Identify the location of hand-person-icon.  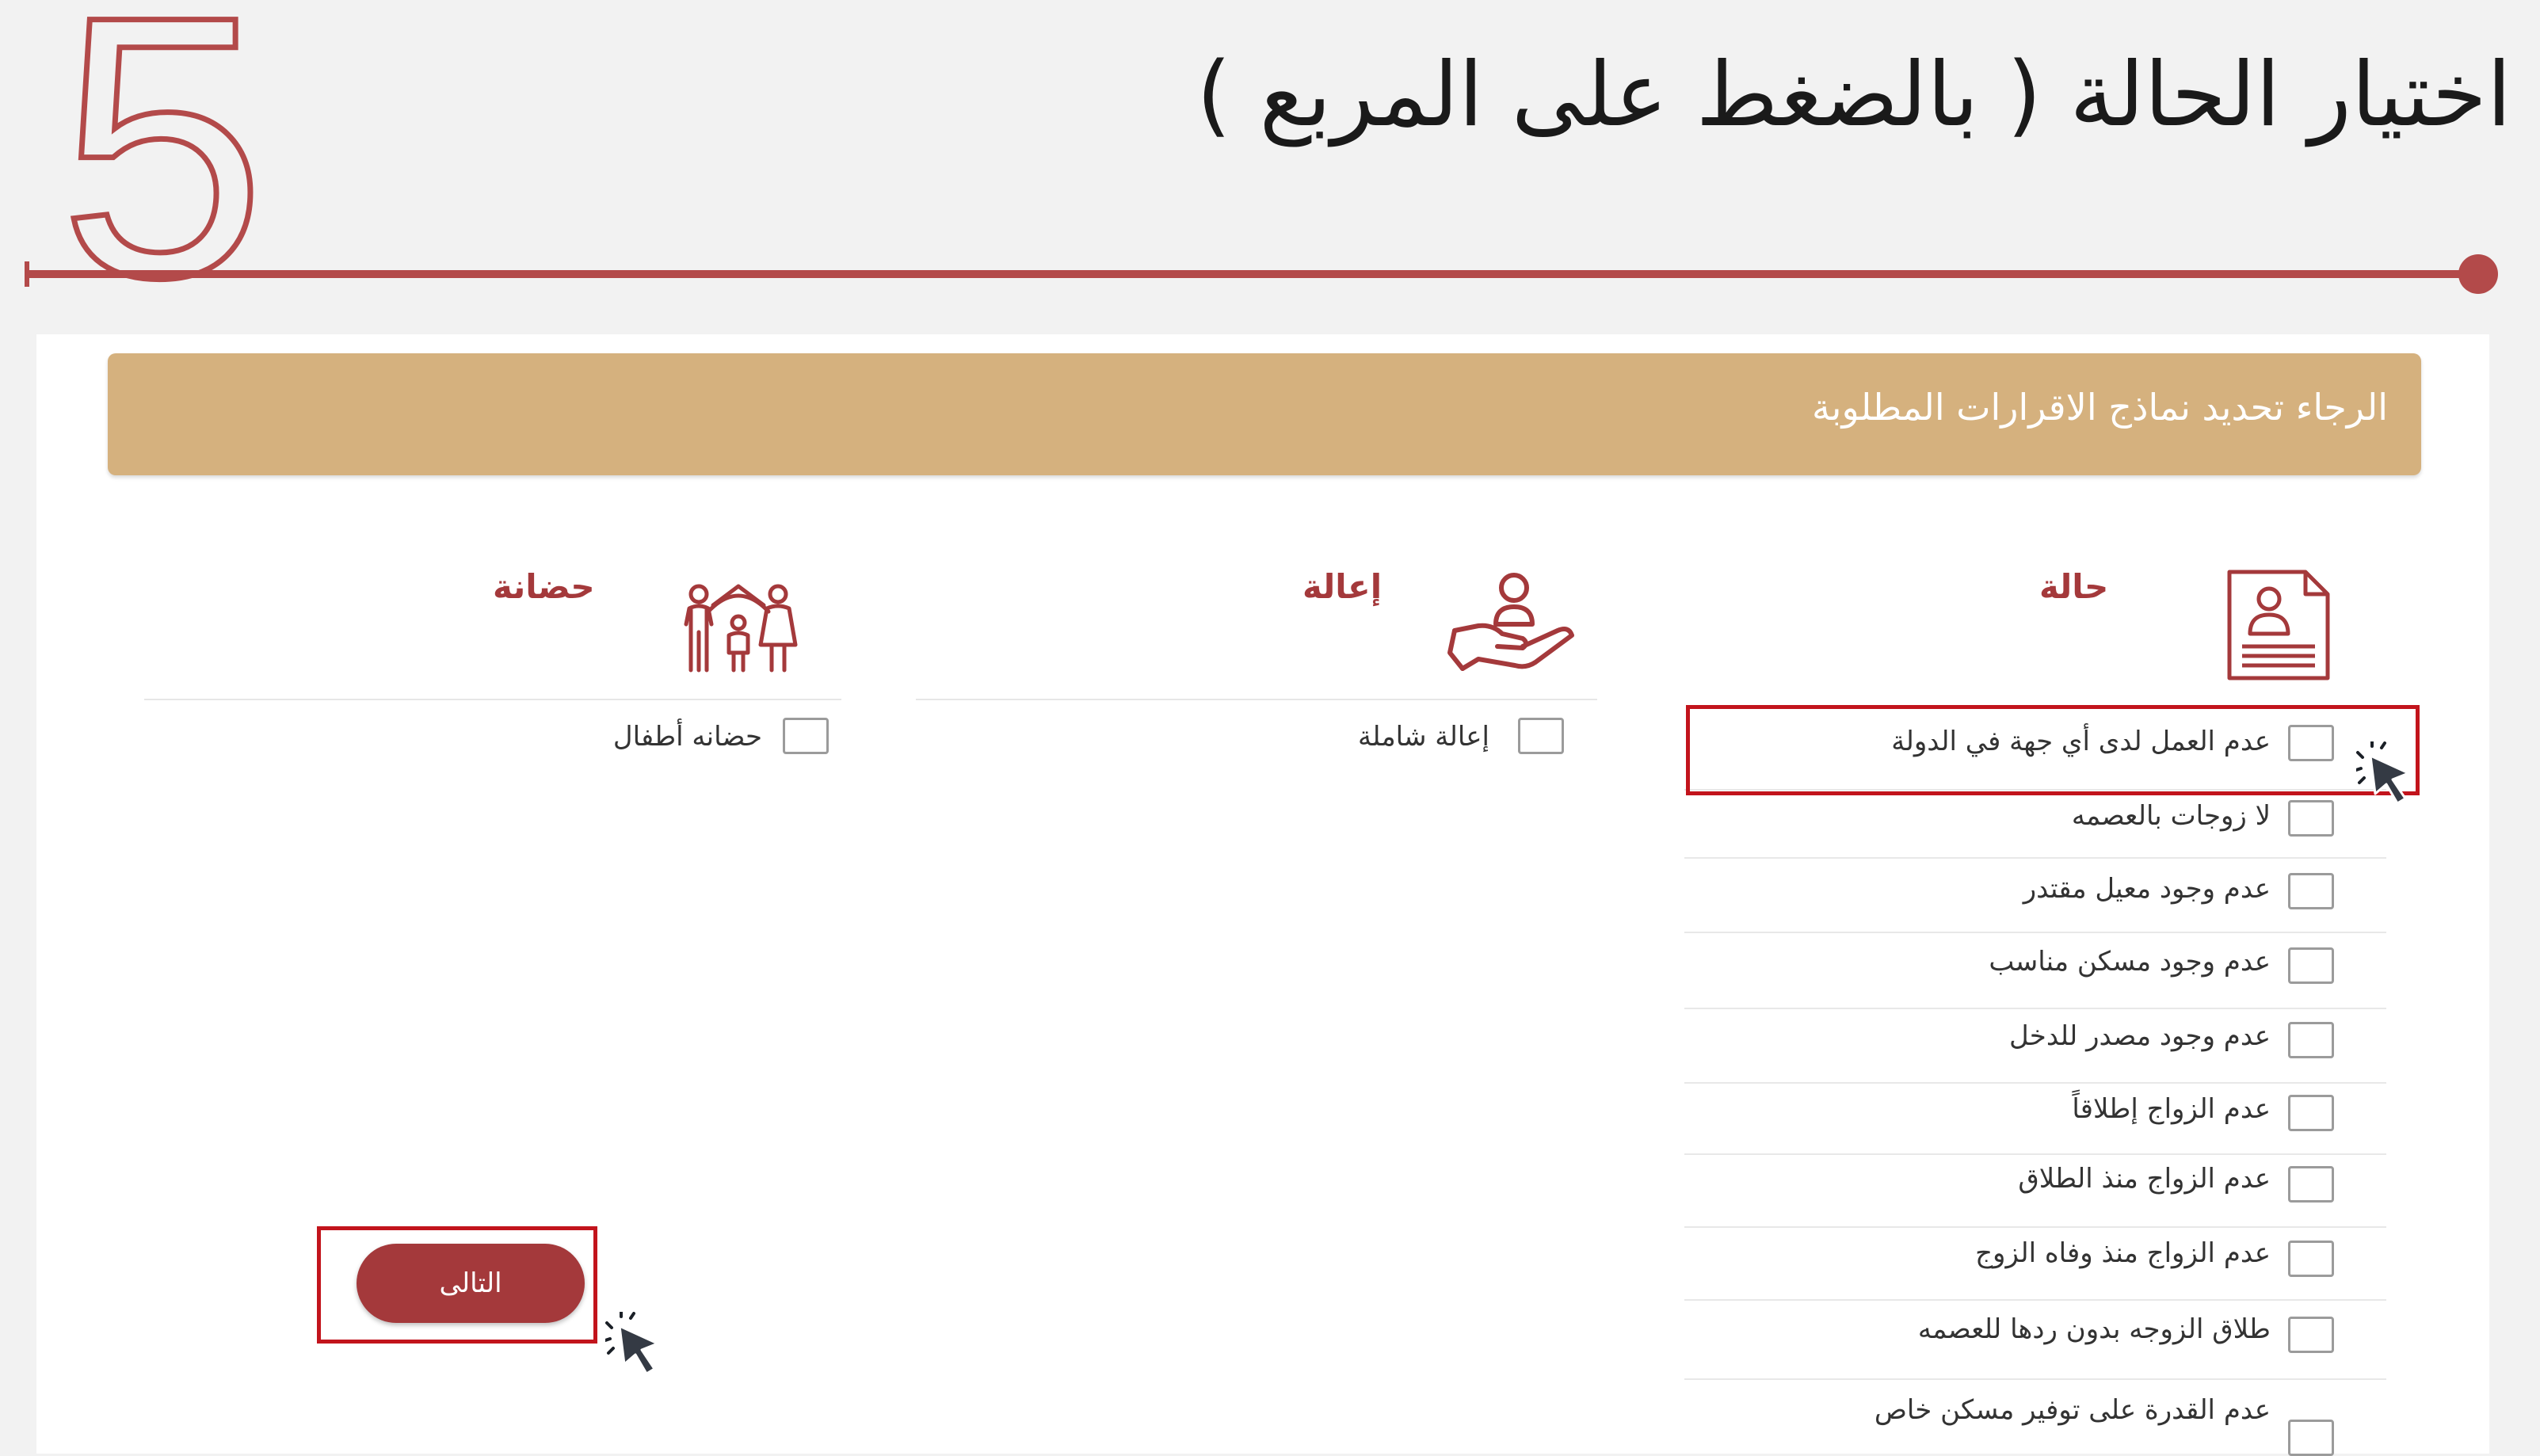
(1510, 622).